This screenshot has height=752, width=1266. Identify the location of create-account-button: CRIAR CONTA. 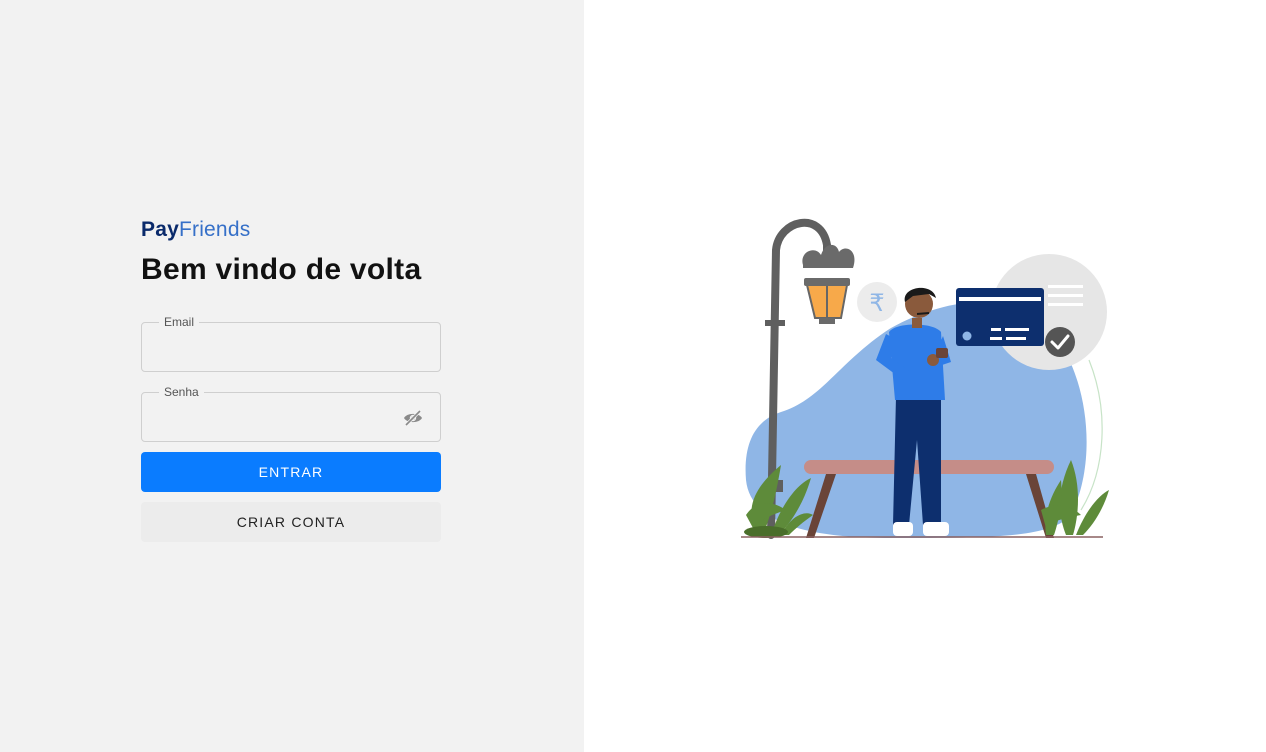
(291, 522).